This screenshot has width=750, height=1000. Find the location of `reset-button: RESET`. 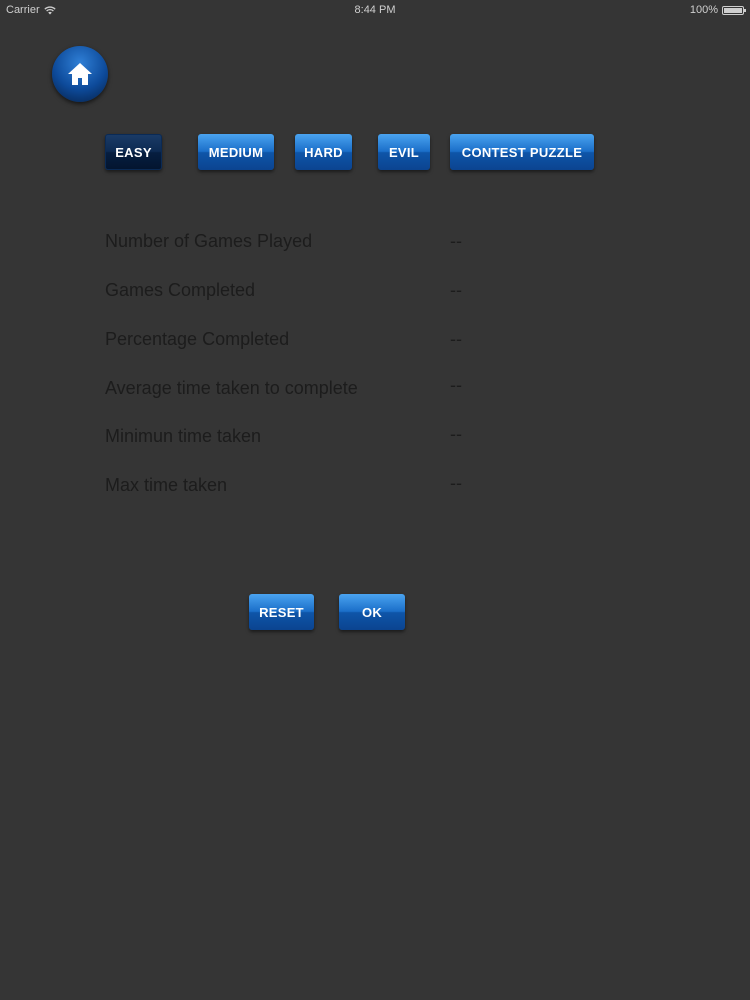

reset-button: RESET is located at coordinates (281, 612).